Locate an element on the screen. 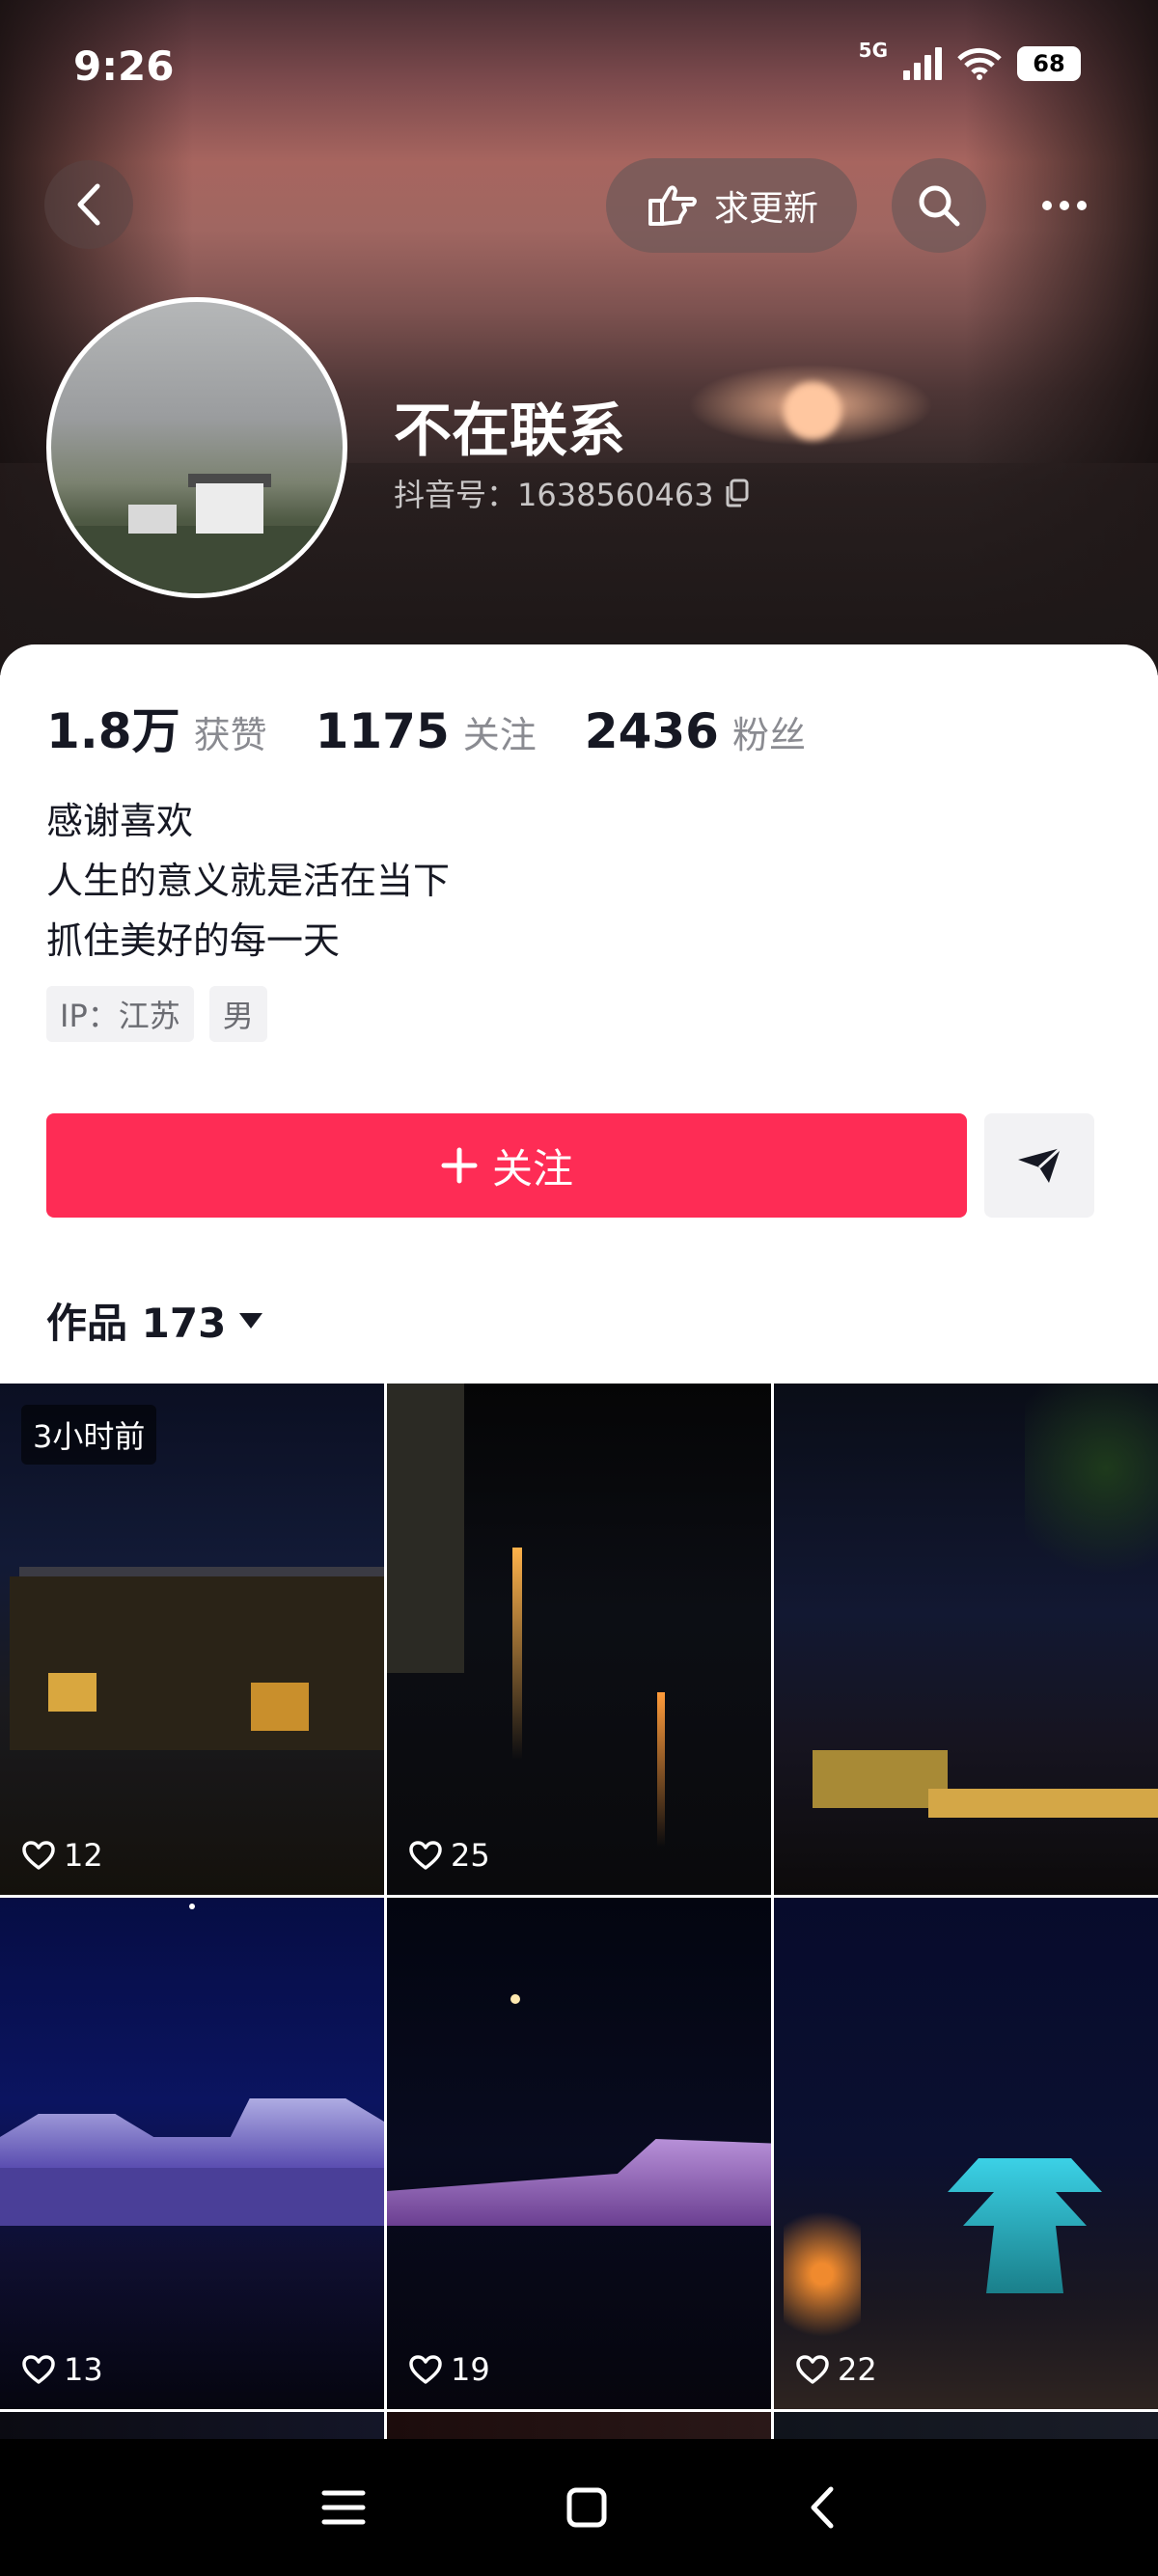 The width and height of the screenshot is (1158, 2576). profile-bio: 感谢喜欢 人生的意义就是活在当下 抓住美好的每一天 is located at coordinates (248, 881).